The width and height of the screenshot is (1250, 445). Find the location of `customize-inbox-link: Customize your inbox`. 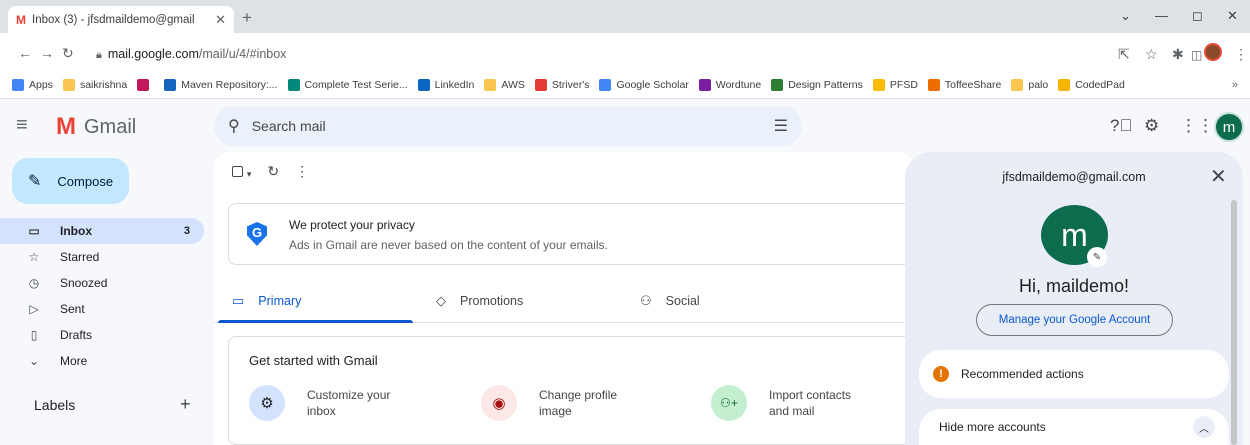

customize-inbox-link: Customize your inbox is located at coordinates (348, 403).